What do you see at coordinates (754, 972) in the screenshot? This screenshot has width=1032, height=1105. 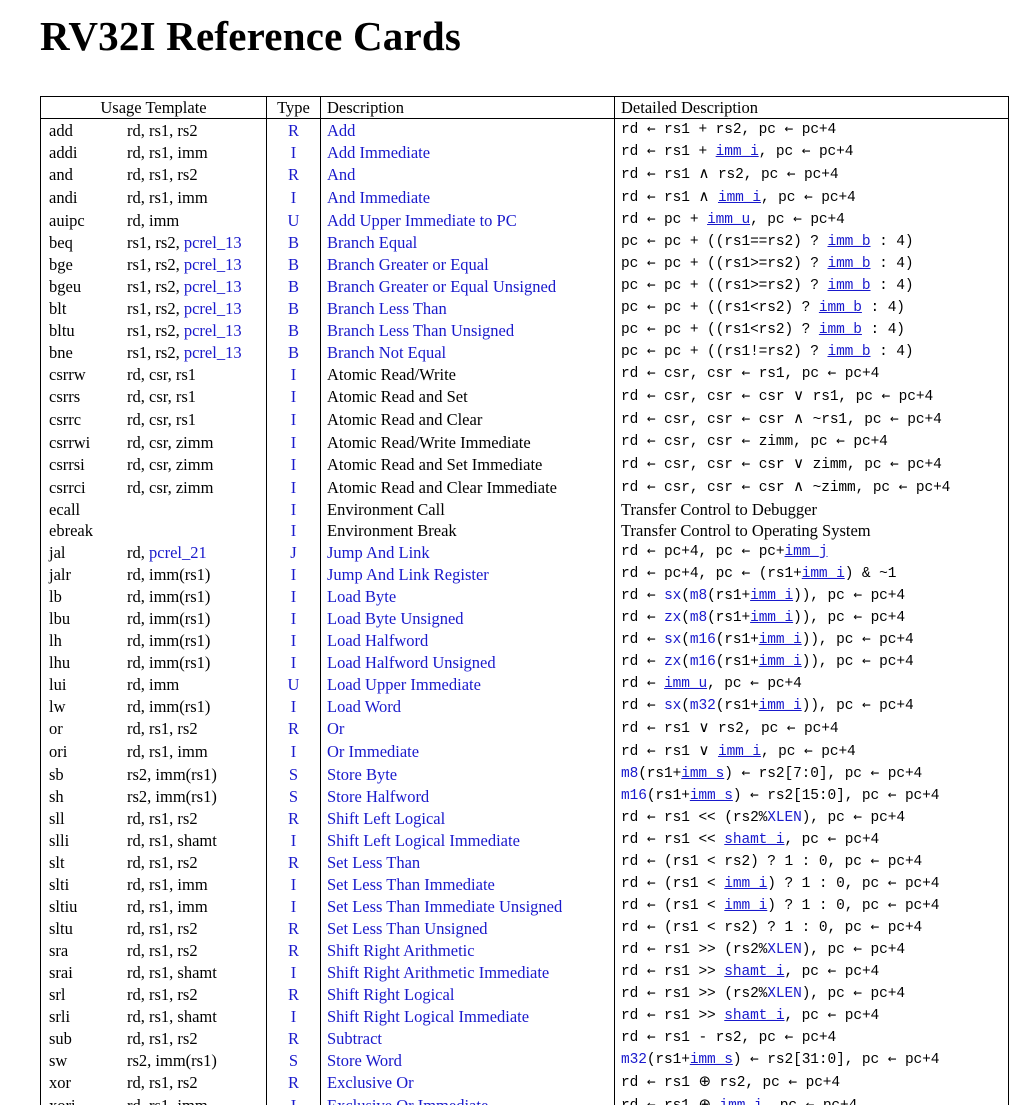 I see `immediate-field-link: shamt_i` at bounding box center [754, 972].